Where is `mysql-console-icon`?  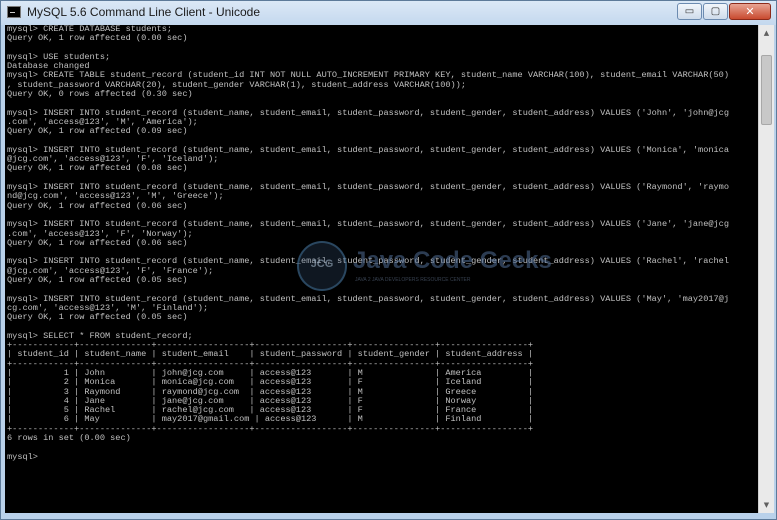 mysql-console-icon is located at coordinates (14, 12).